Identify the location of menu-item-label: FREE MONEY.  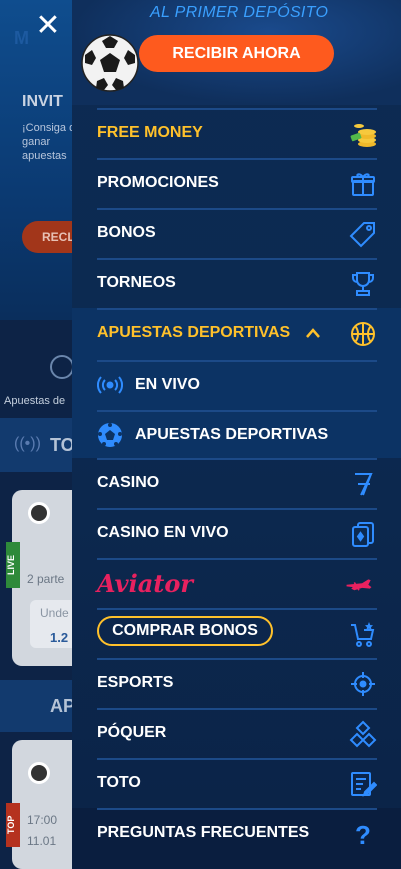
(150, 132).